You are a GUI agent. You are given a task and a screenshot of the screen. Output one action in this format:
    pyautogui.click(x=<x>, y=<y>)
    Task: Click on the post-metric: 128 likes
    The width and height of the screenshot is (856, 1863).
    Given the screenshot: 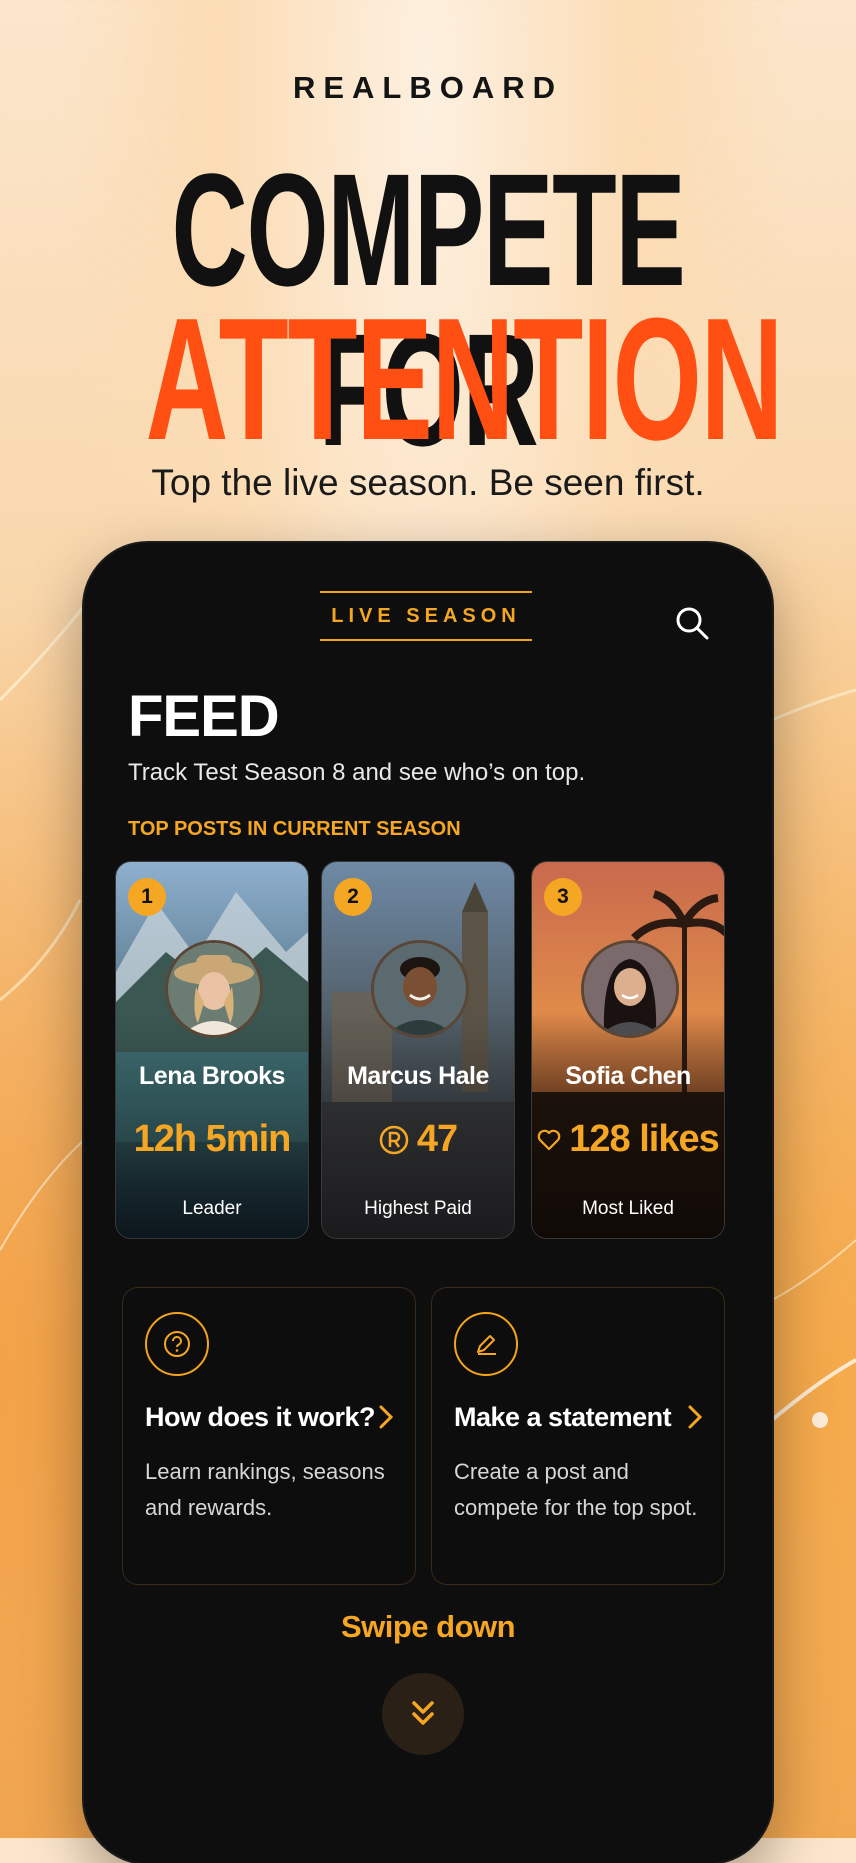 What is the action you would take?
    pyautogui.click(x=628, y=1139)
    